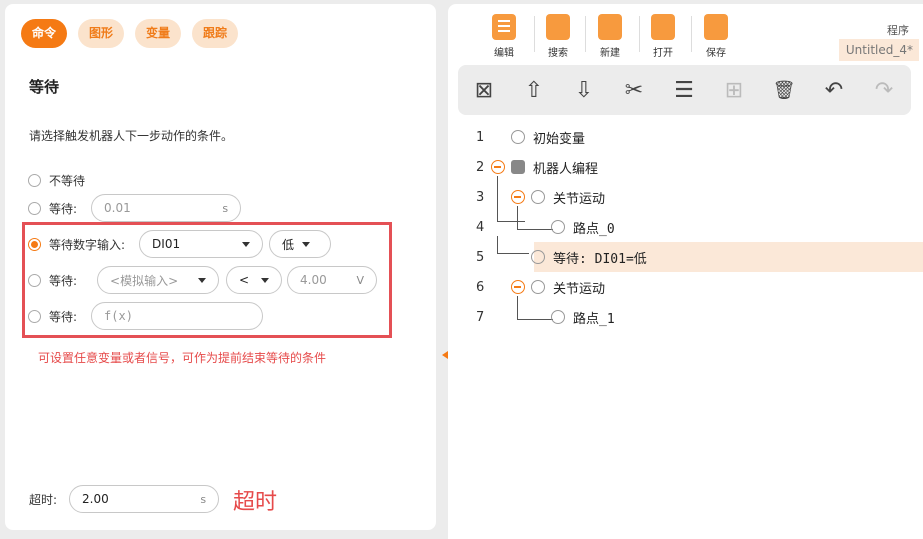  I want to click on new-file-icon, so click(610, 27).